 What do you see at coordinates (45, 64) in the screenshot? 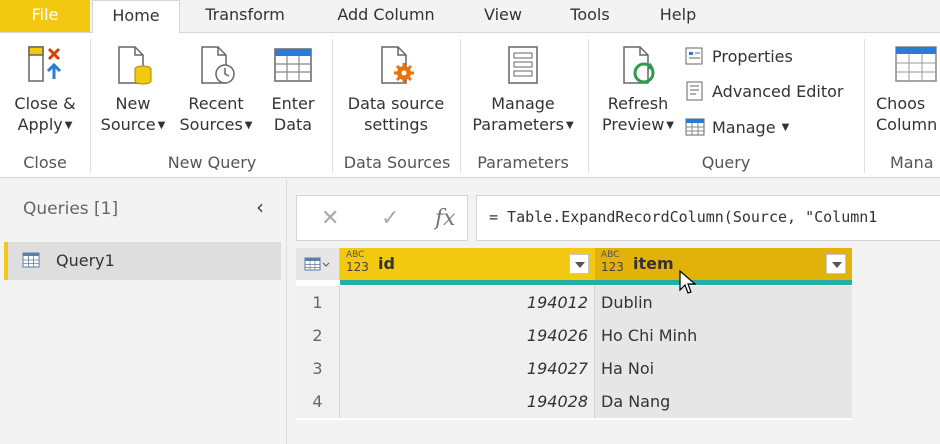
I see `close-apply-icon` at bounding box center [45, 64].